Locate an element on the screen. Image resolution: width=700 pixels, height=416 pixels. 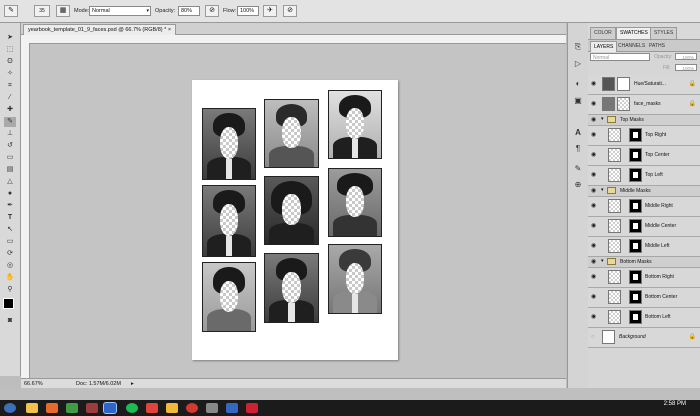
tab-color: COLOR is located at coordinates (603, 33).